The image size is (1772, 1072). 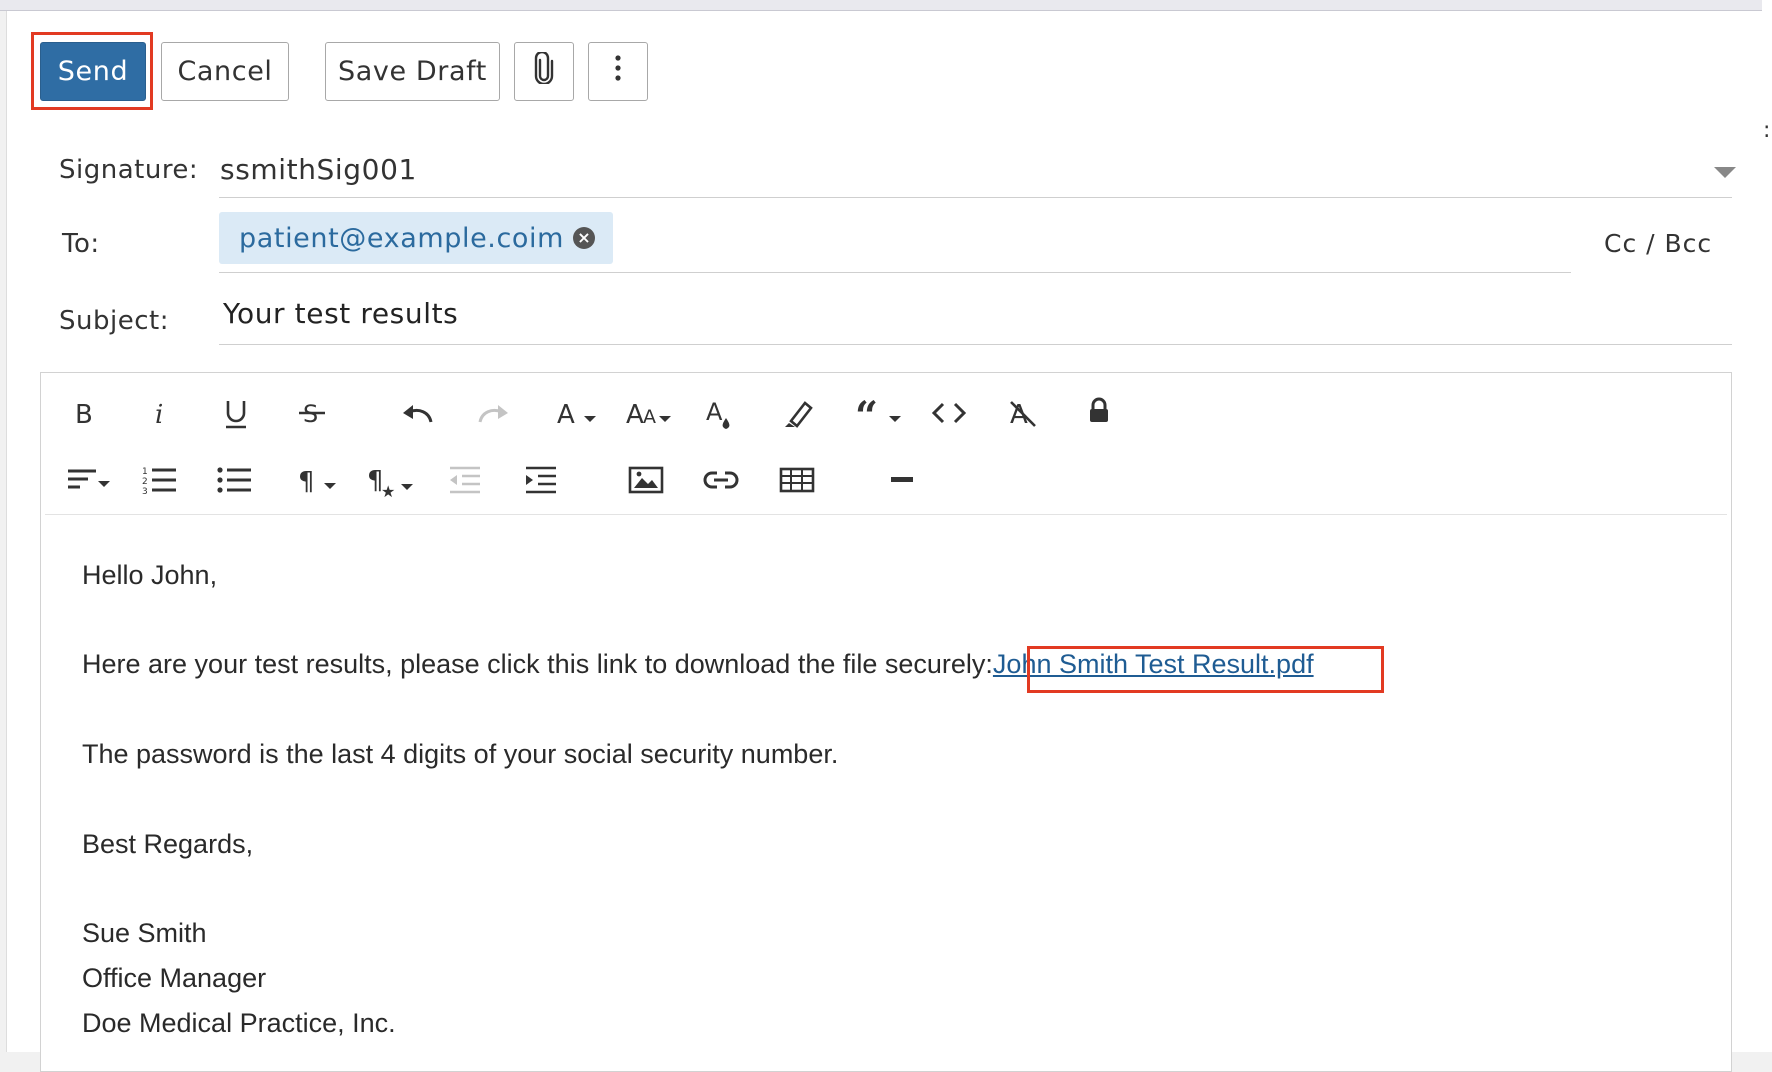 I want to click on paperclip-icon, so click(x=544, y=70).